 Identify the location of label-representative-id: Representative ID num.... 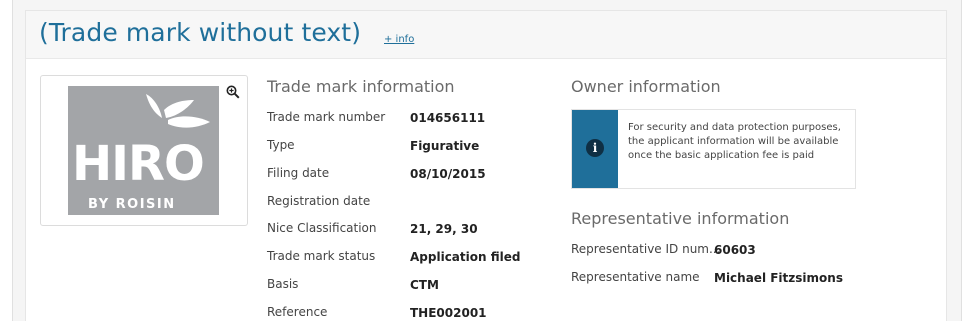
(646, 249).